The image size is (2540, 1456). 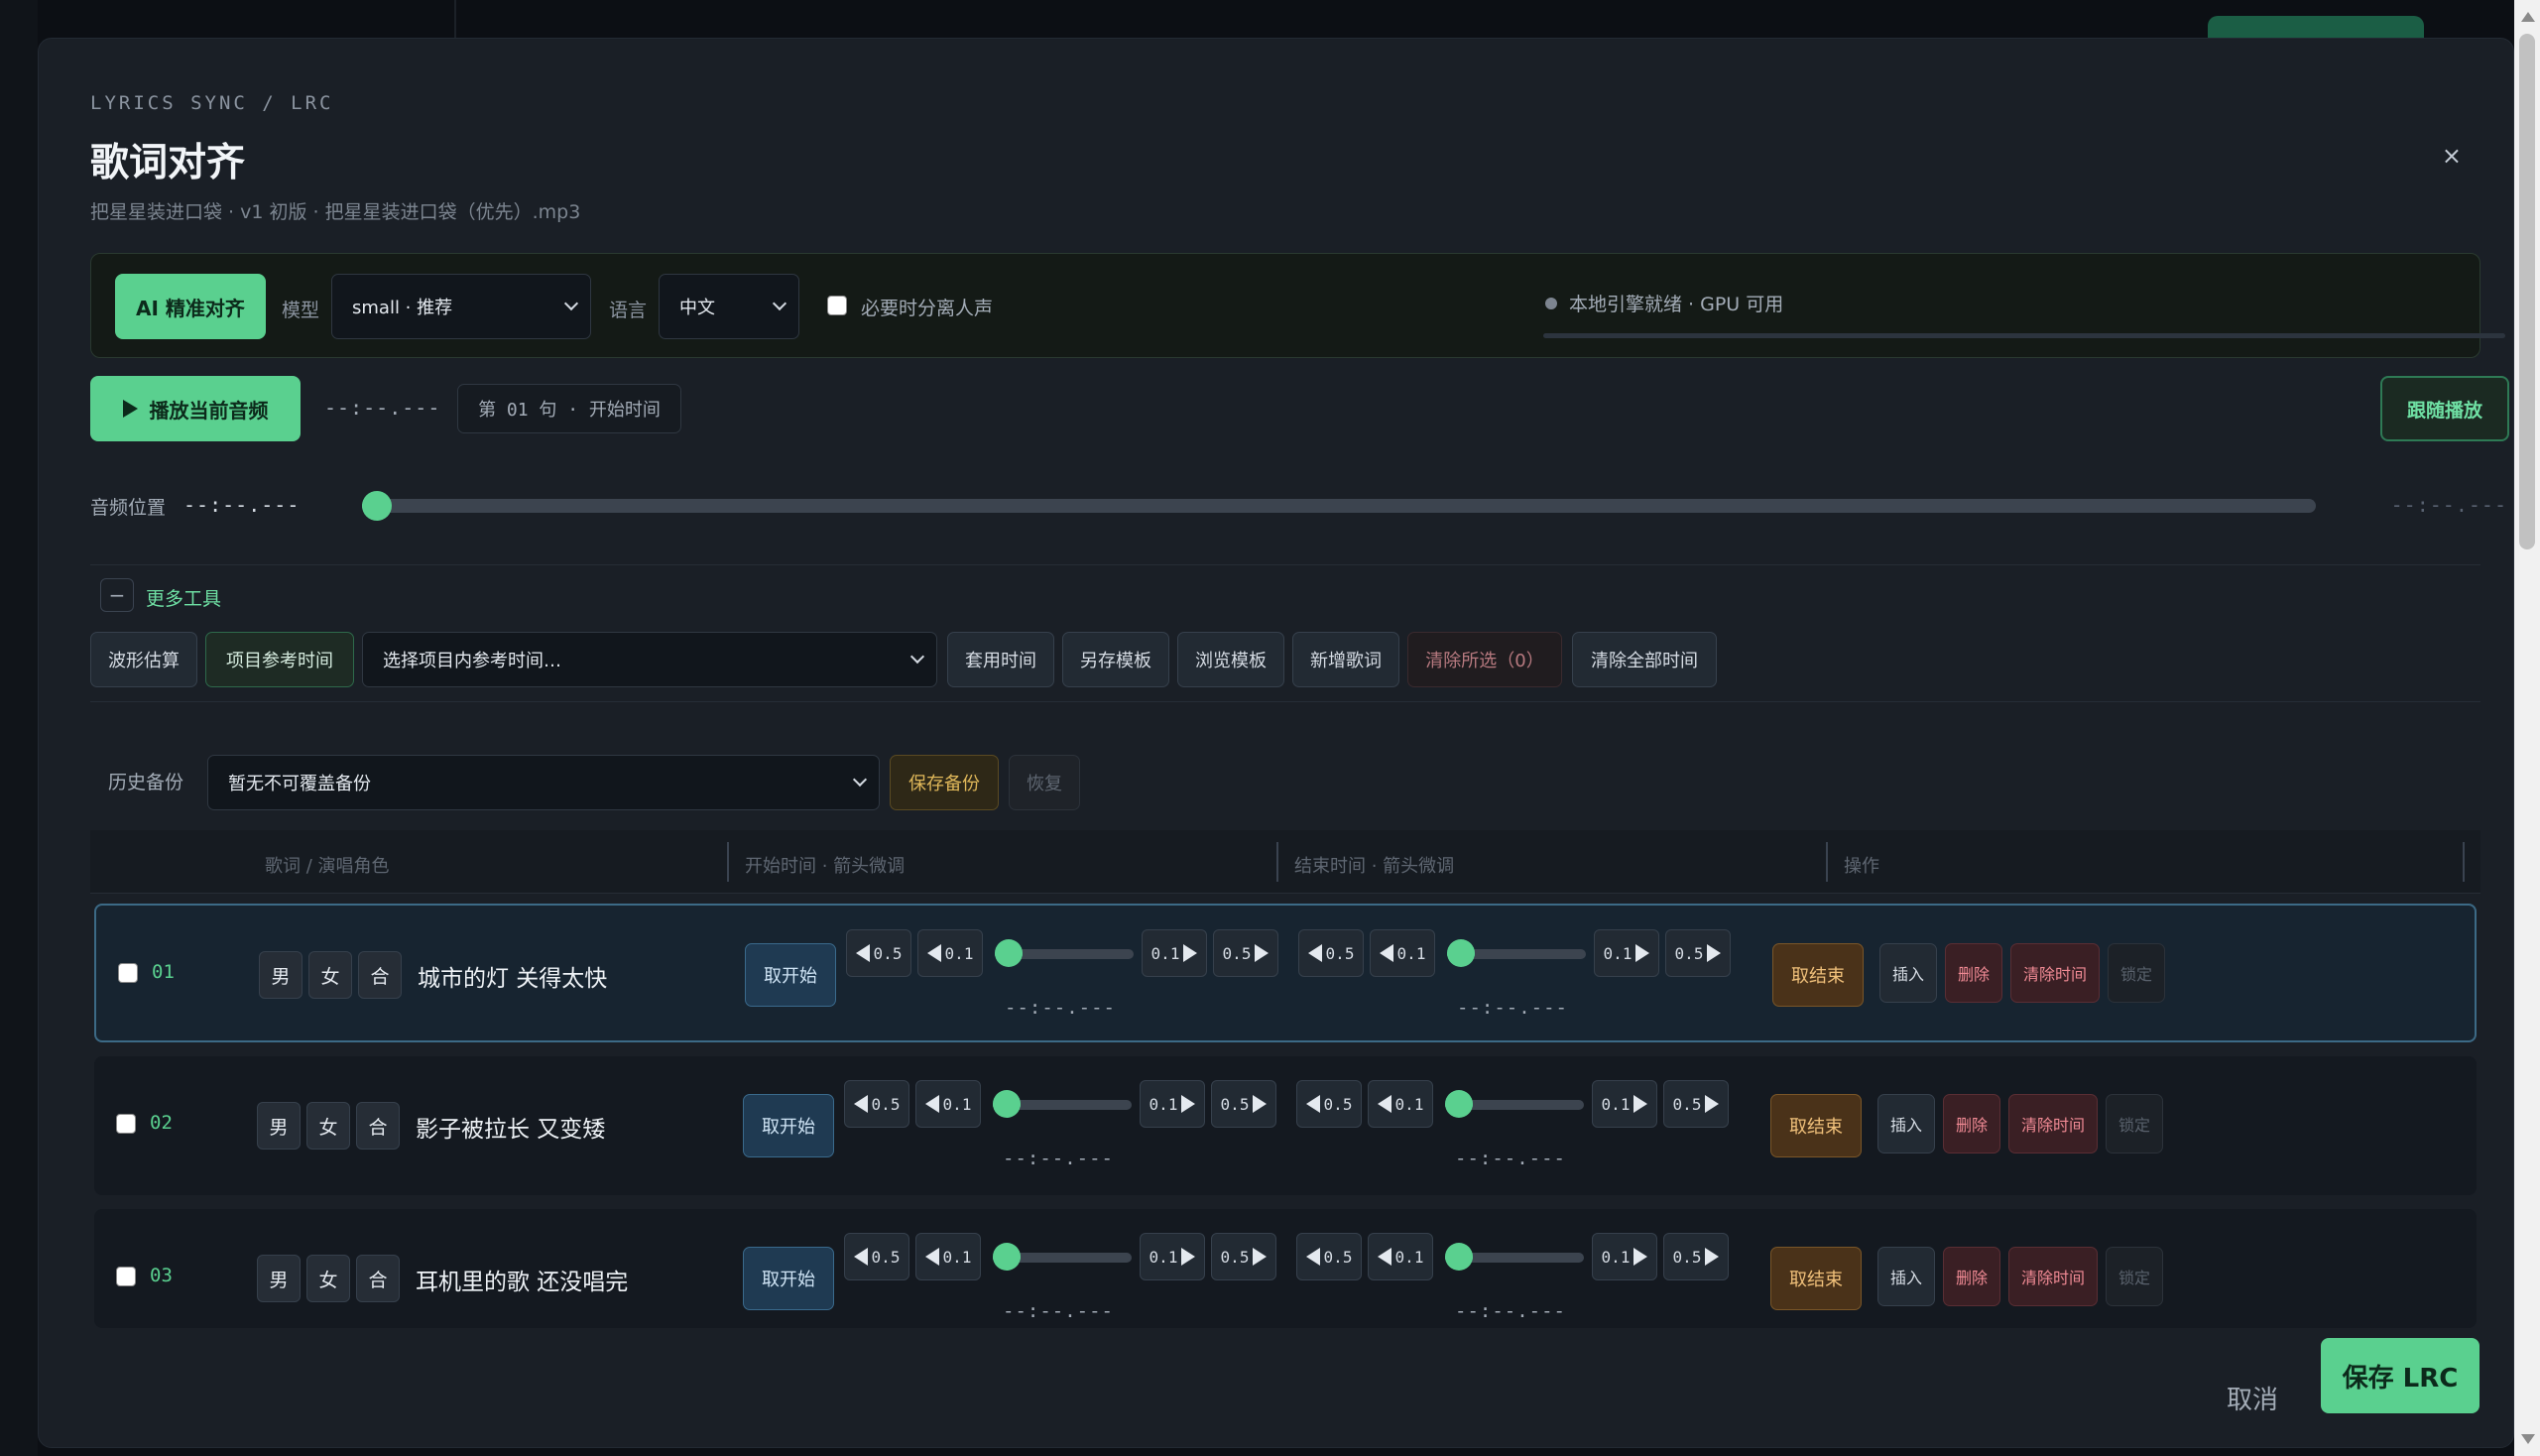 What do you see at coordinates (1115, 659) in the screenshot?
I see `save-template-button: 另存模板` at bounding box center [1115, 659].